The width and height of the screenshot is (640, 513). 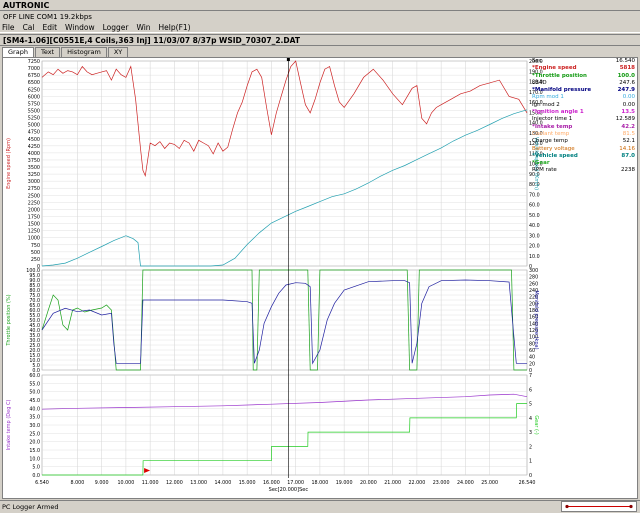 I want to click on y2-tick-label: 40, so click(x=532, y=358).